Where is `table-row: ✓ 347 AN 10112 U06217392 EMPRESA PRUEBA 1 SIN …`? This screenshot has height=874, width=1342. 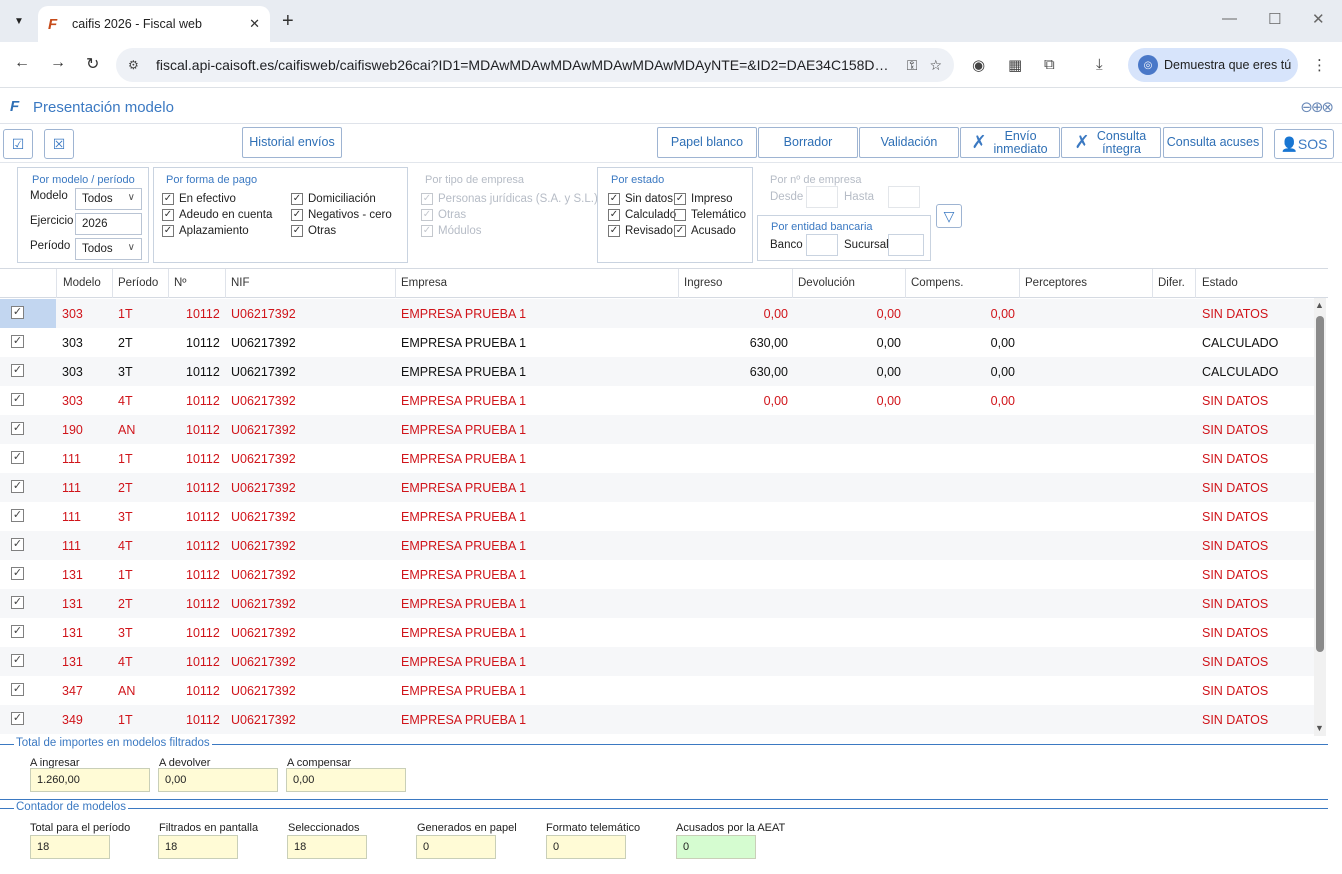
table-row: ✓ 347 AN 10112 U06217392 EMPRESA PRUEBA 1 SIN … is located at coordinates (657, 690).